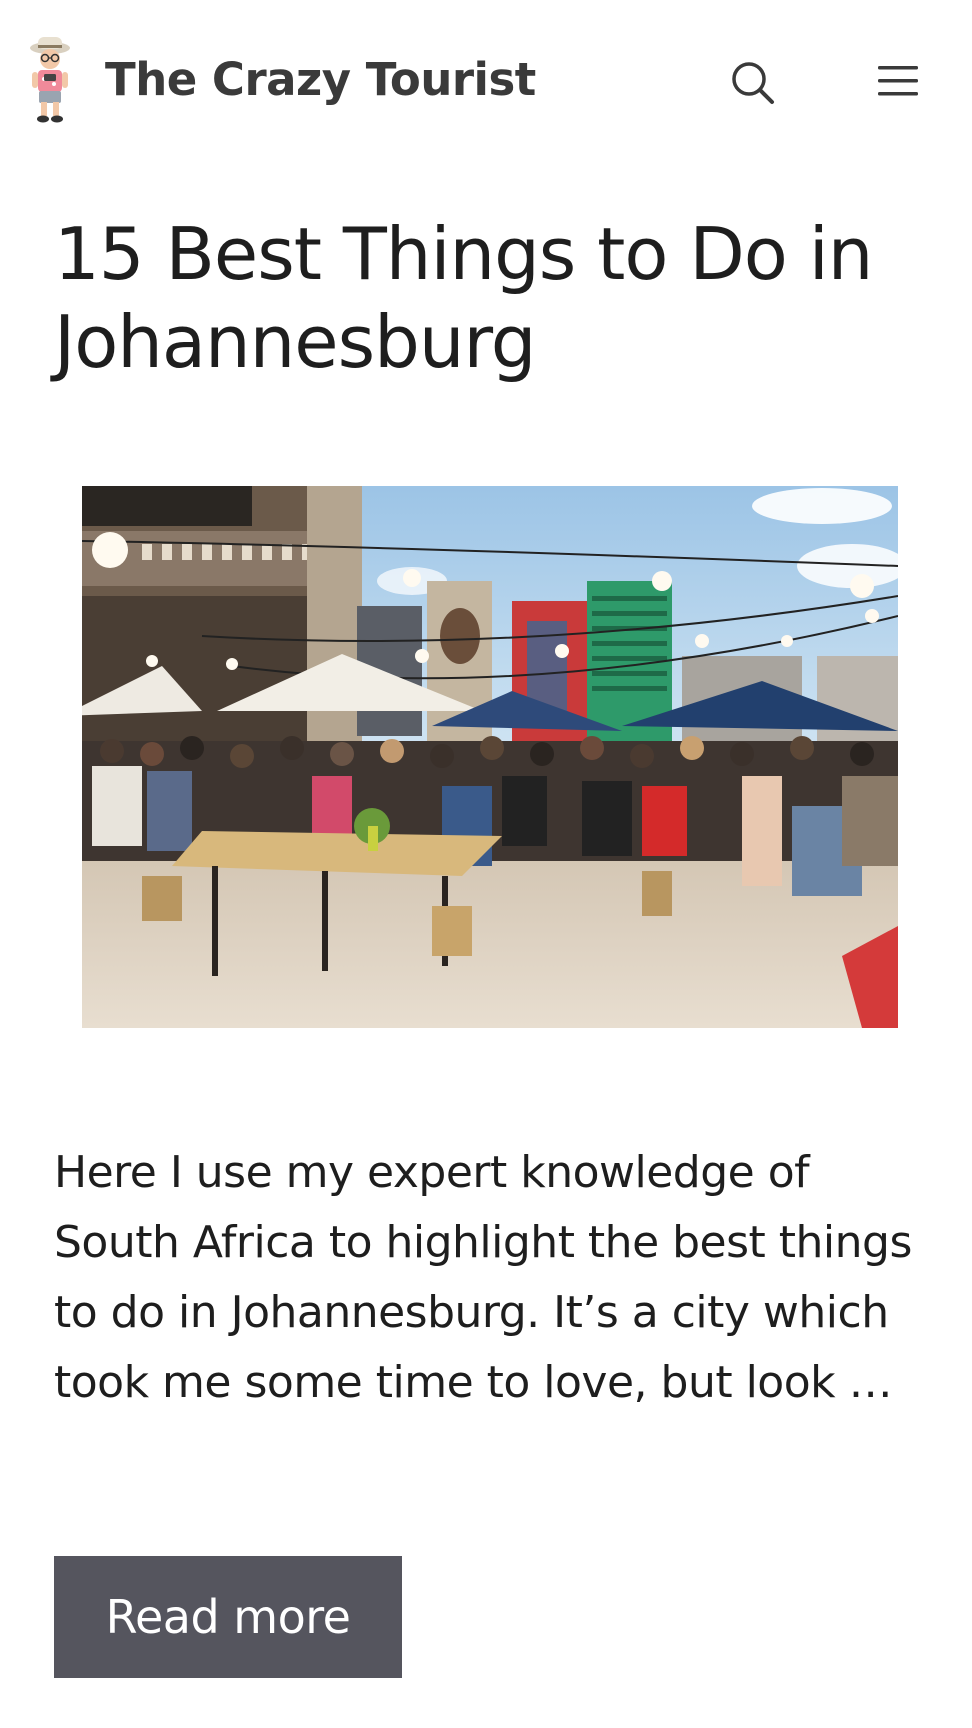 The height and width of the screenshot is (1728, 972). I want to click on site-header: The Crazy Tourist, so click(486, 80).